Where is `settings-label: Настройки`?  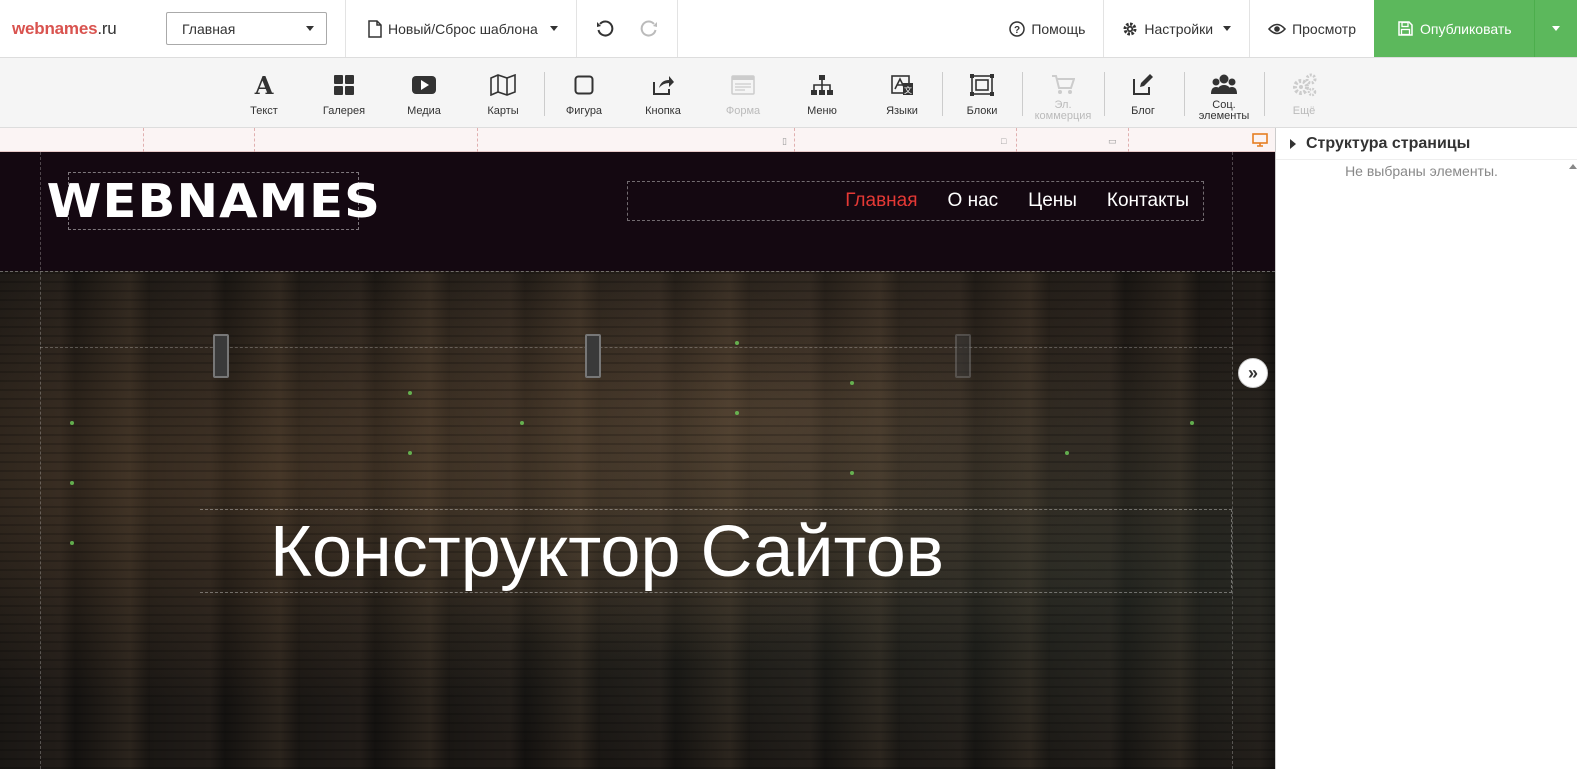
settings-label: Настройки is located at coordinates (1179, 28).